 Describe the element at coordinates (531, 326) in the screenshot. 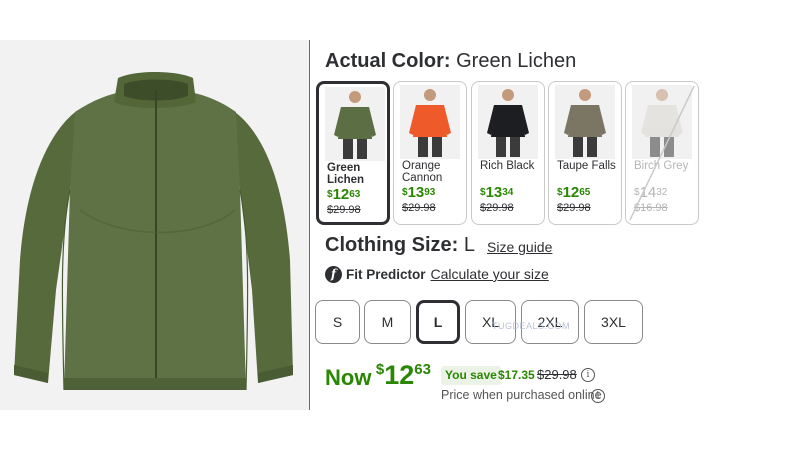

I see `watermark-text: TUGDEALS.COM` at that location.